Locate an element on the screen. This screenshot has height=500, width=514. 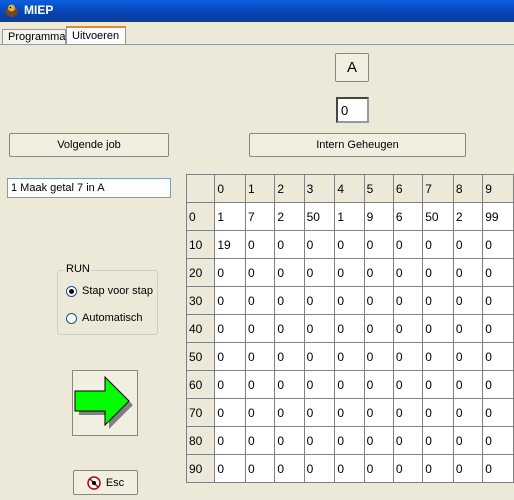
memory-cell: 19 is located at coordinates (230, 244).